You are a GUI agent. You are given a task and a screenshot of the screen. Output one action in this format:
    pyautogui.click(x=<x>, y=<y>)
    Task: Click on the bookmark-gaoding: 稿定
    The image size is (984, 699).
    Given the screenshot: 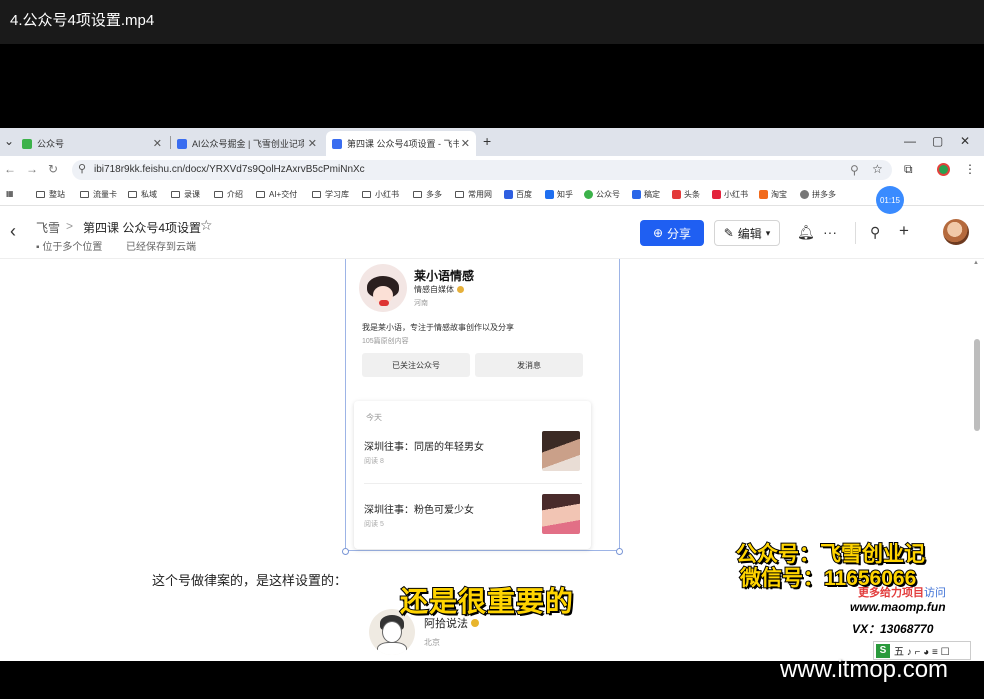 What is the action you would take?
    pyautogui.click(x=646, y=194)
    